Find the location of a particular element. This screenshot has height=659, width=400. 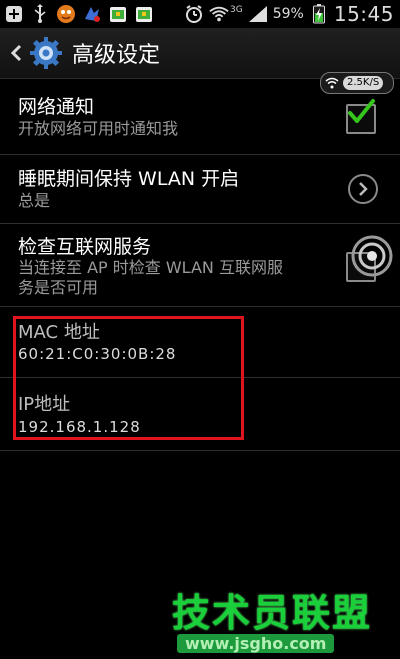

status-time: 15:45 is located at coordinates (363, 14).